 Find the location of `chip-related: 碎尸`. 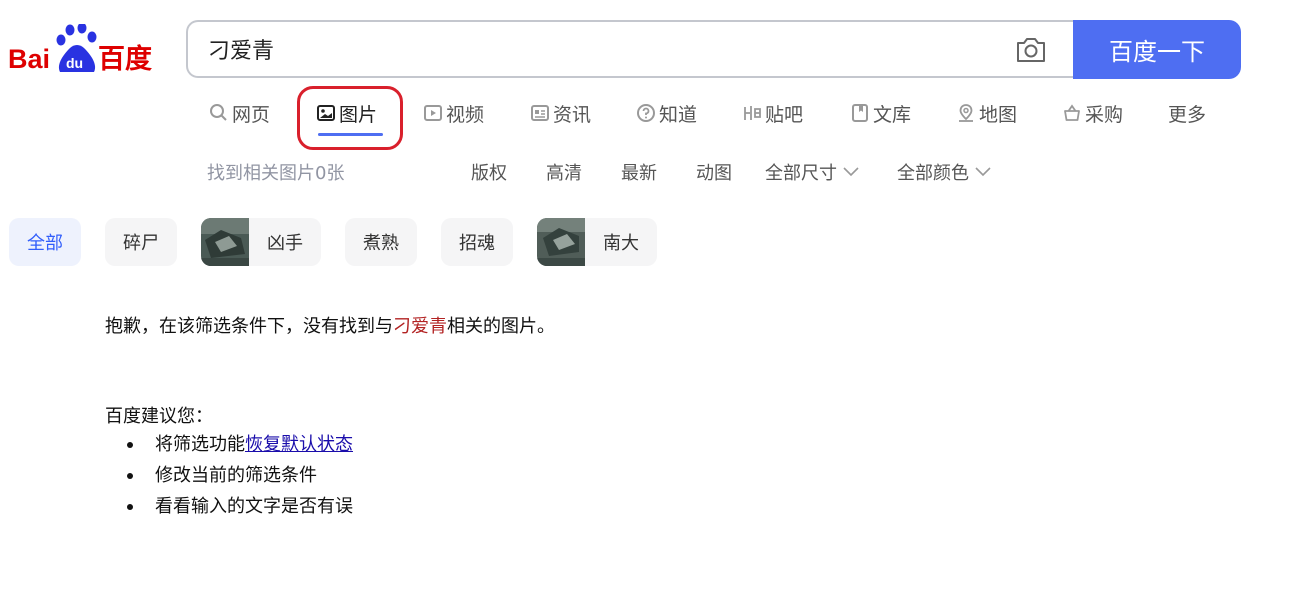

chip-related: 碎尸 is located at coordinates (141, 242).